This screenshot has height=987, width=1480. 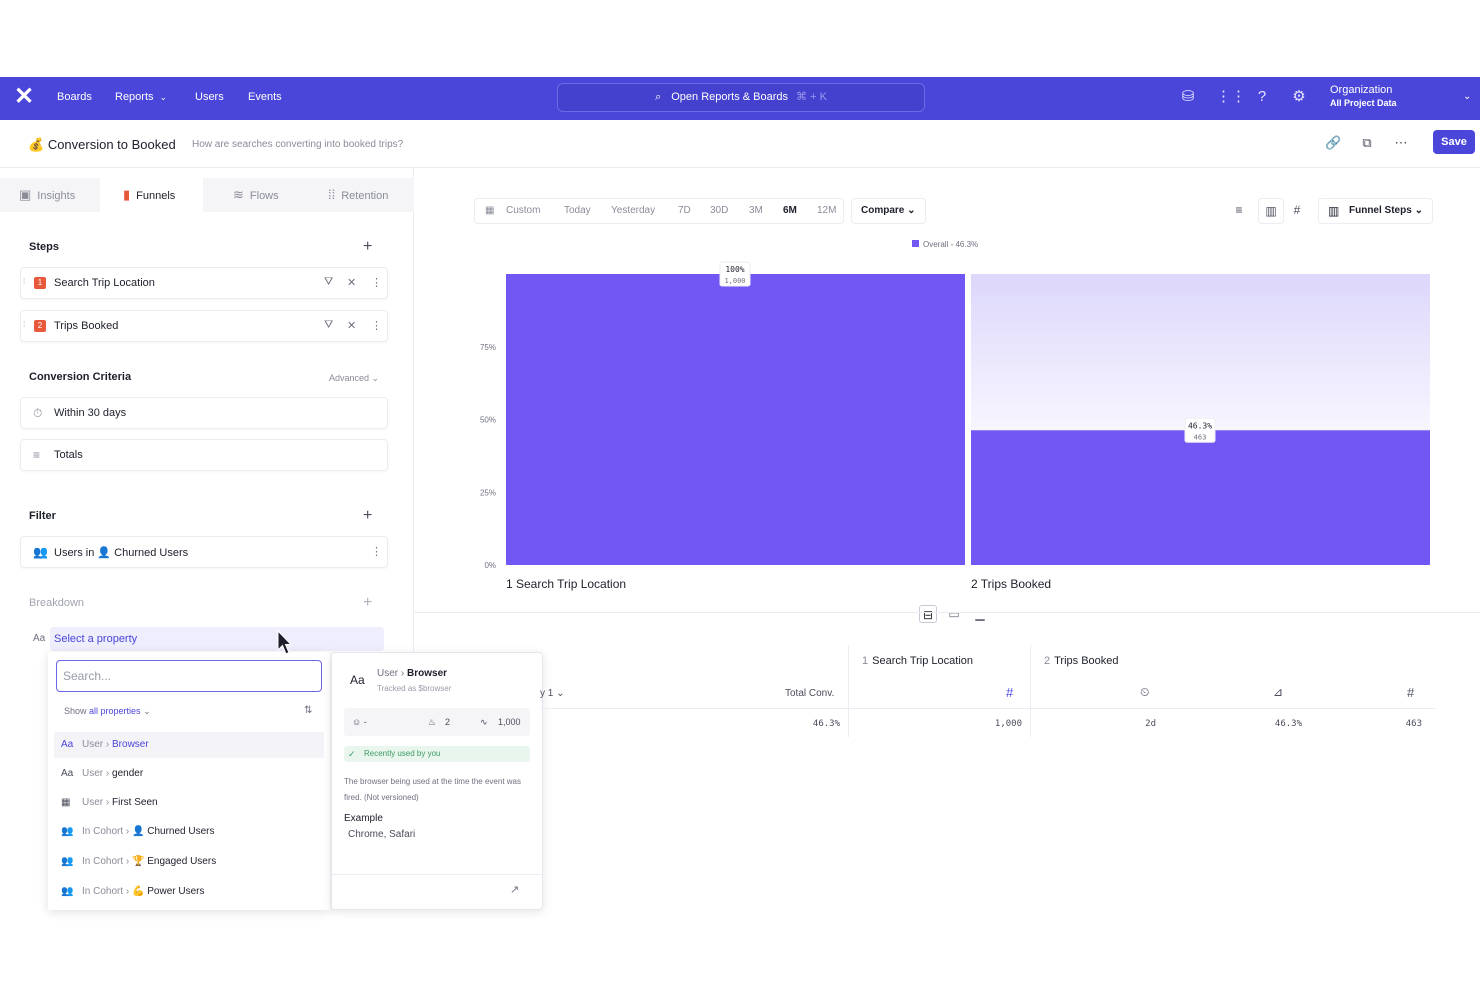 I want to click on item-name: 🏆 Engaged Users, so click(x=174, y=861).